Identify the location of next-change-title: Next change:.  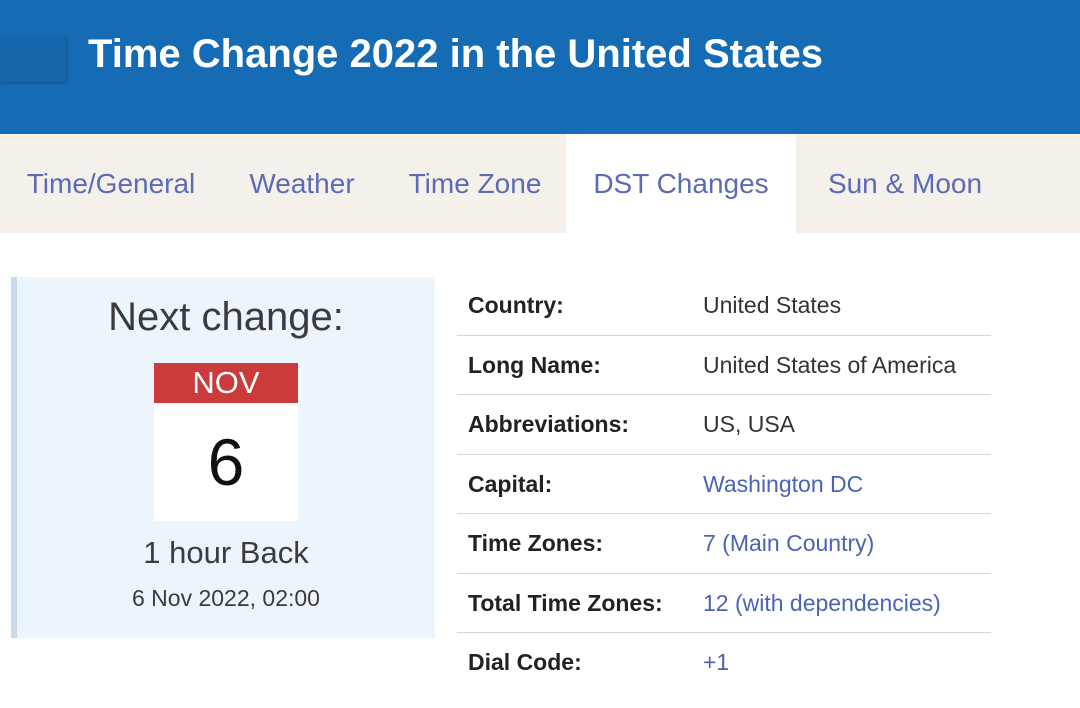
(226, 317).